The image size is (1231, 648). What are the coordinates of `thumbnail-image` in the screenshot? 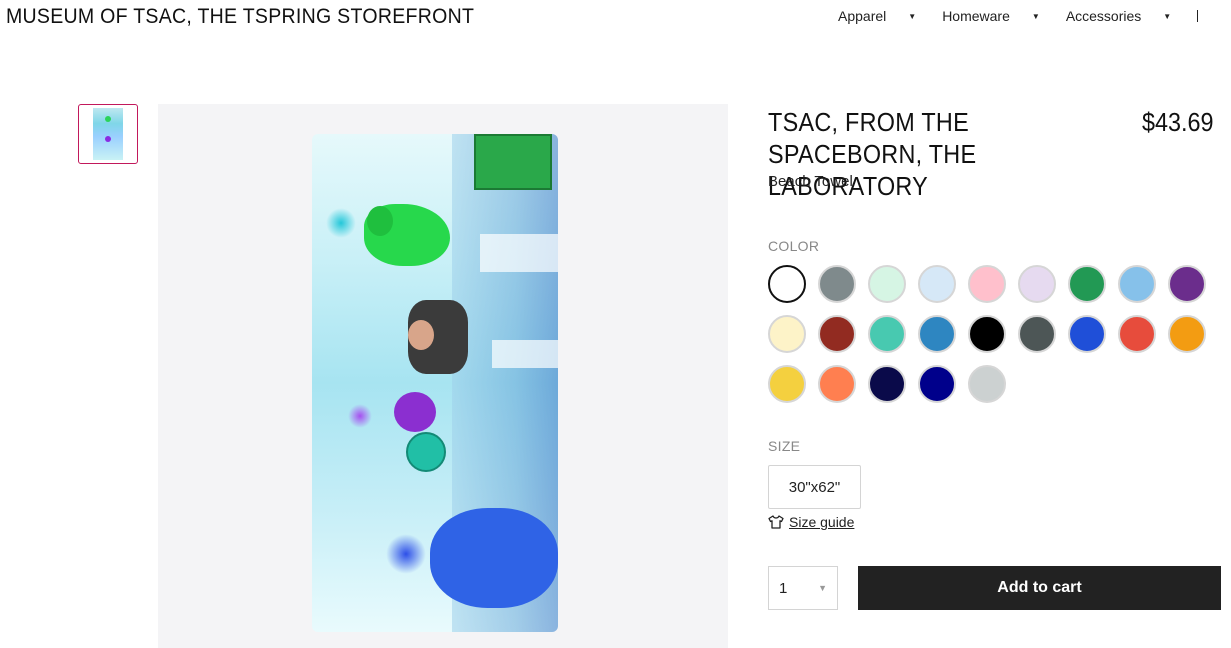 It's located at (108, 134).